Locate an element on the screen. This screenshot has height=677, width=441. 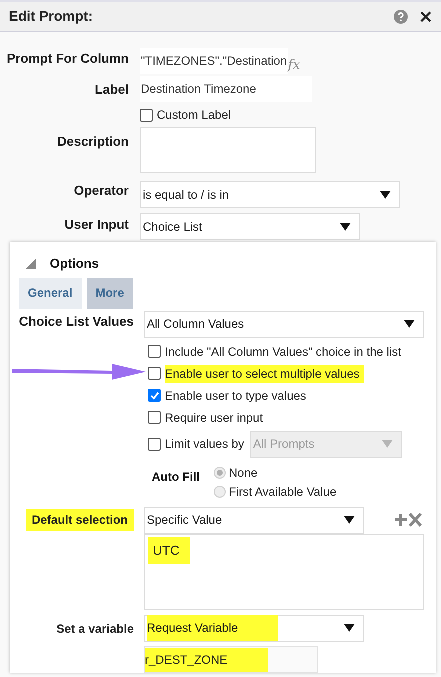
window-title: Edit Prompt: is located at coordinates (51, 16).